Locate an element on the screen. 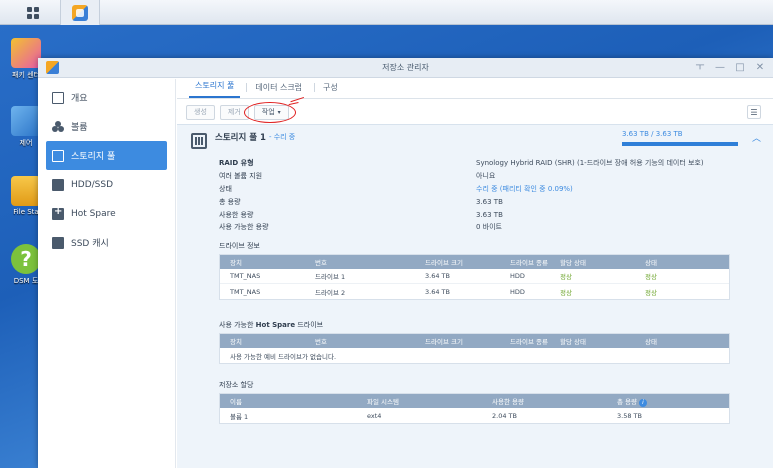  pool-status: - 수리 중 is located at coordinates (282, 137).